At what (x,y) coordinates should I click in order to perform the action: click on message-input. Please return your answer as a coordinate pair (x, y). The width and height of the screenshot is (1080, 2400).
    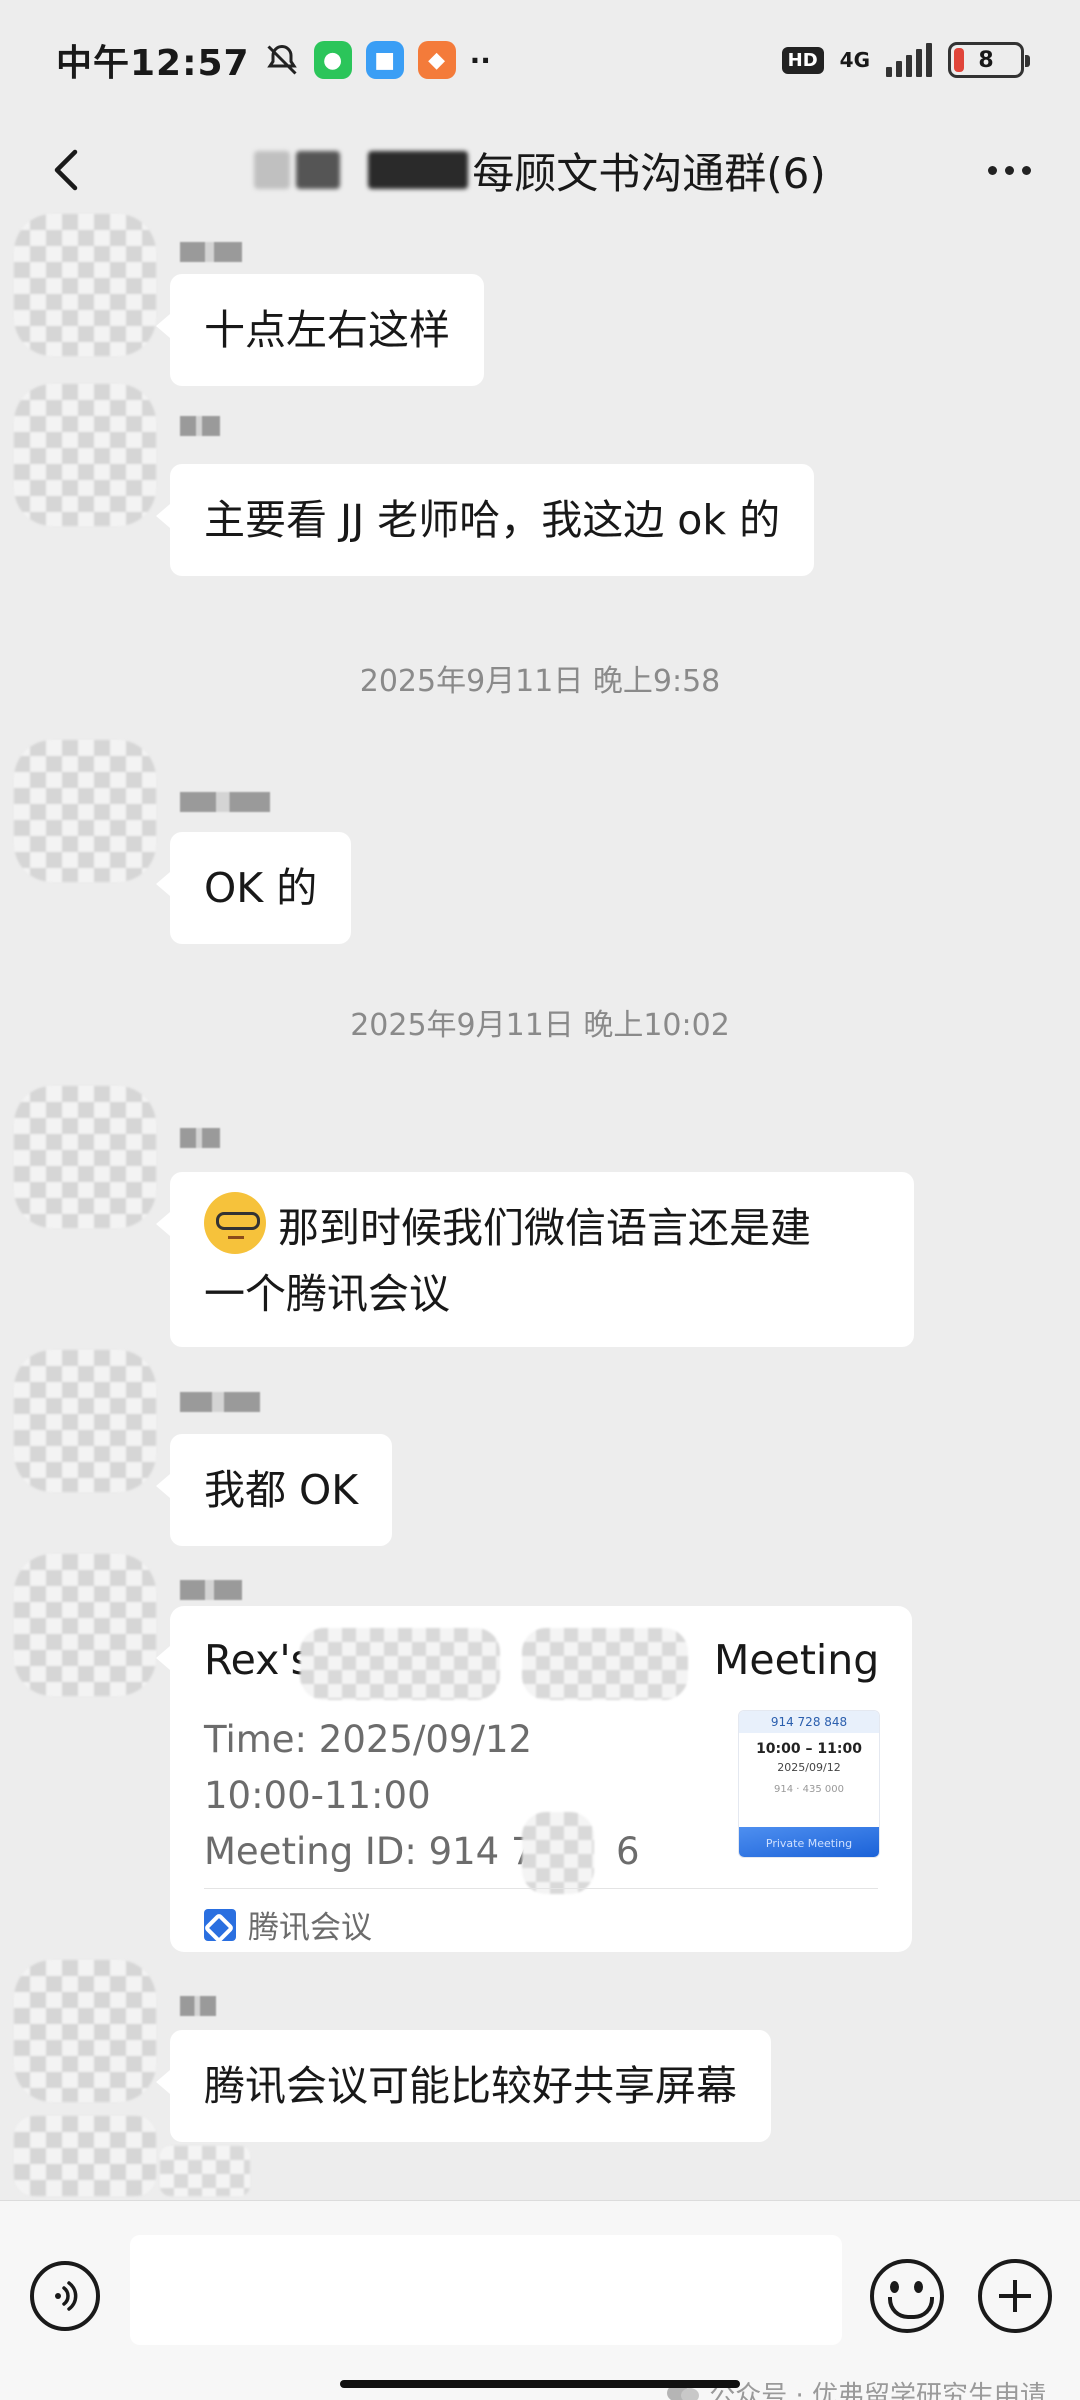
    Looking at the image, I should click on (486, 2290).